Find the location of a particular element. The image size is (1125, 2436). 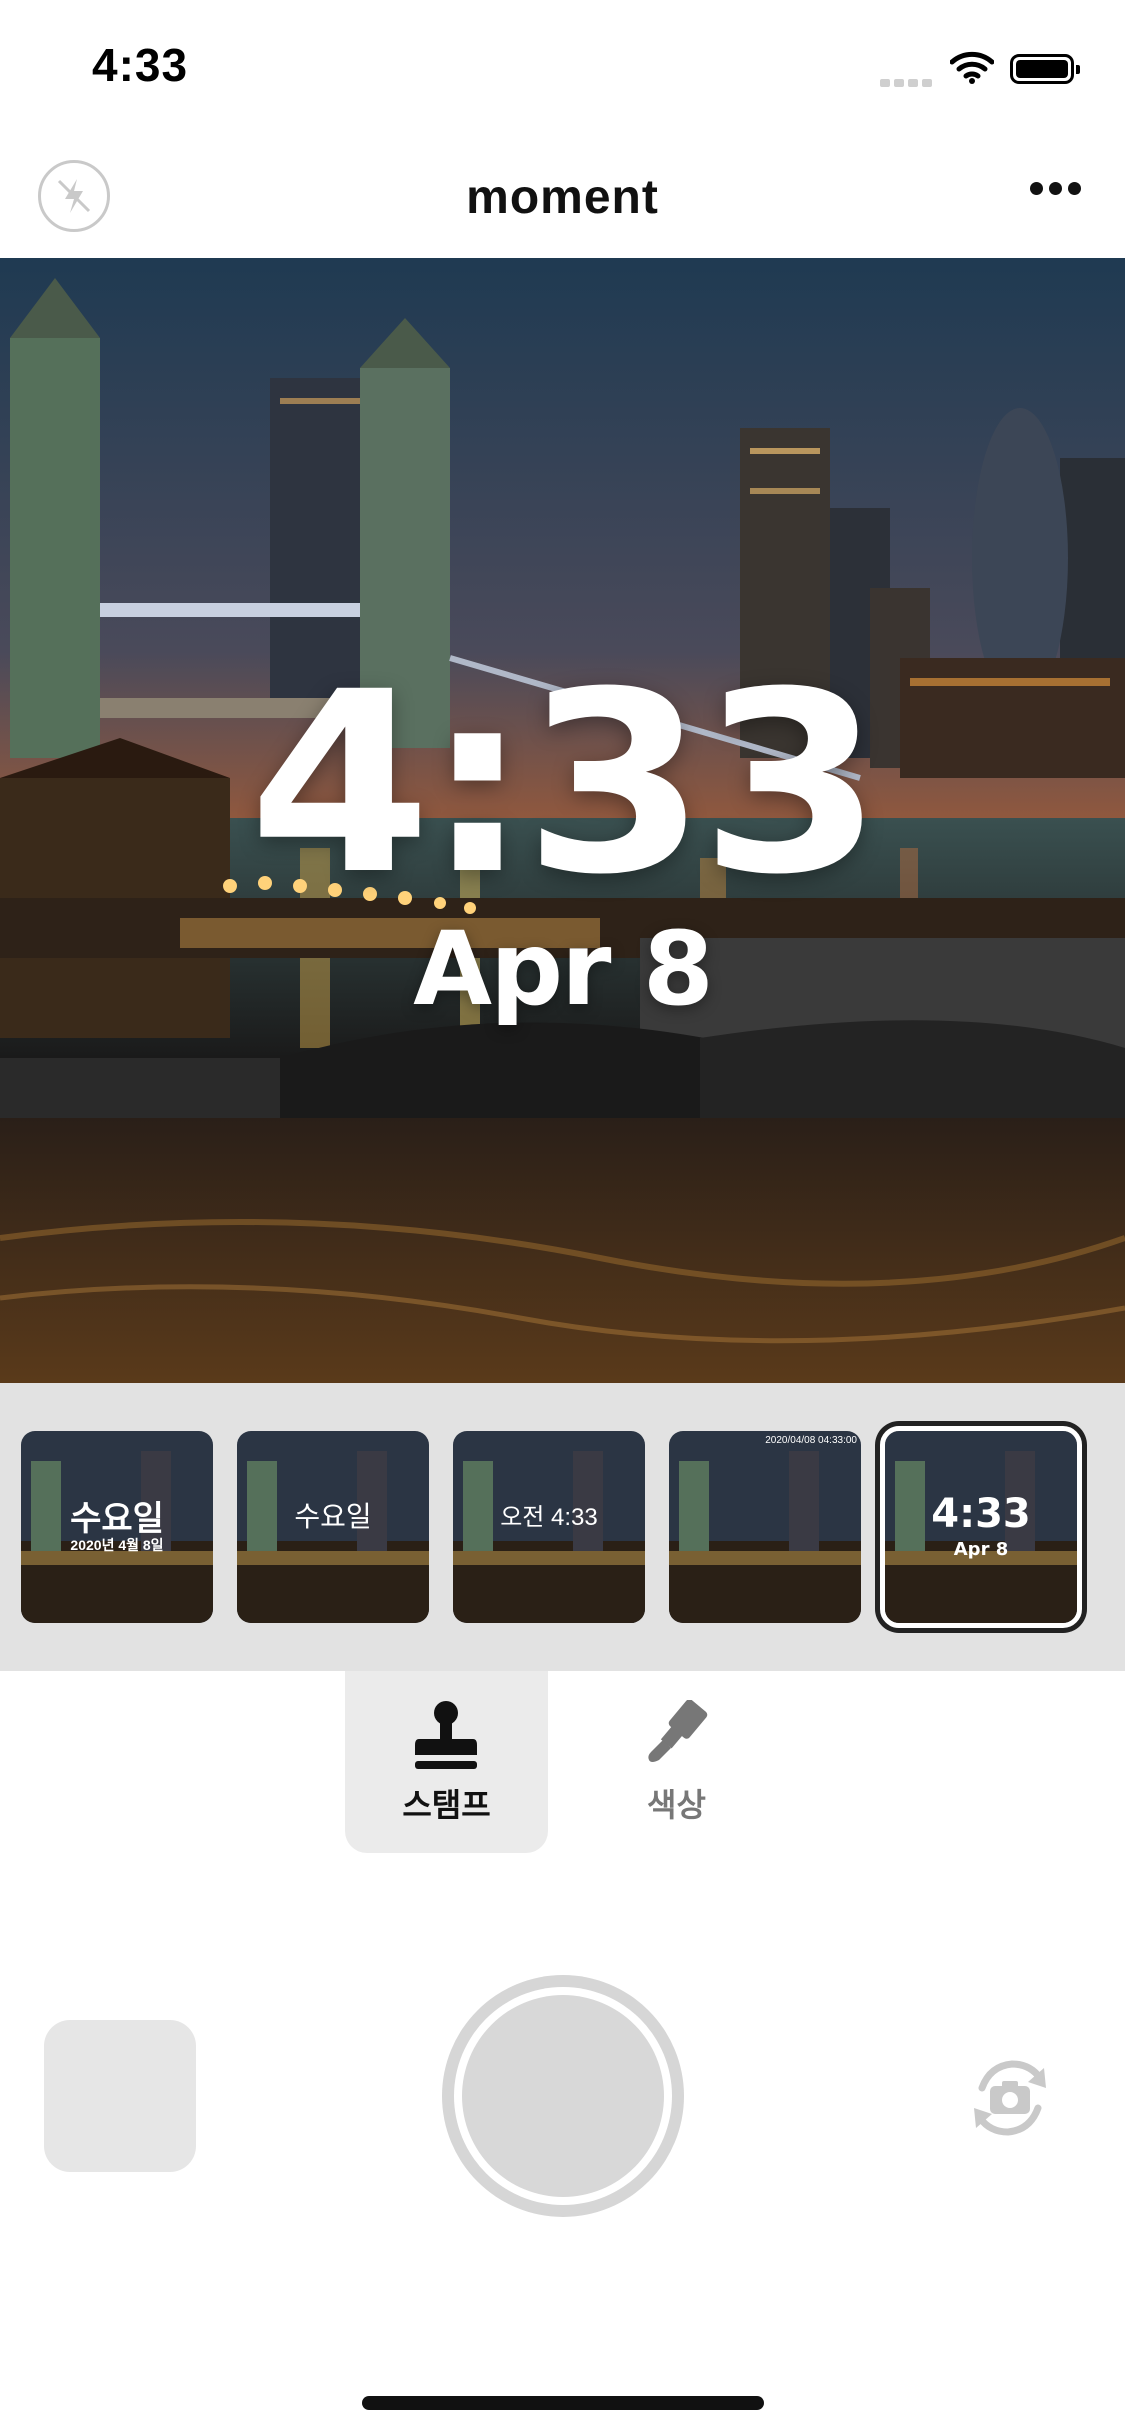

stamp-style-thumbnail: 수요일 2020년 4월 8일 is located at coordinates (117, 1527).